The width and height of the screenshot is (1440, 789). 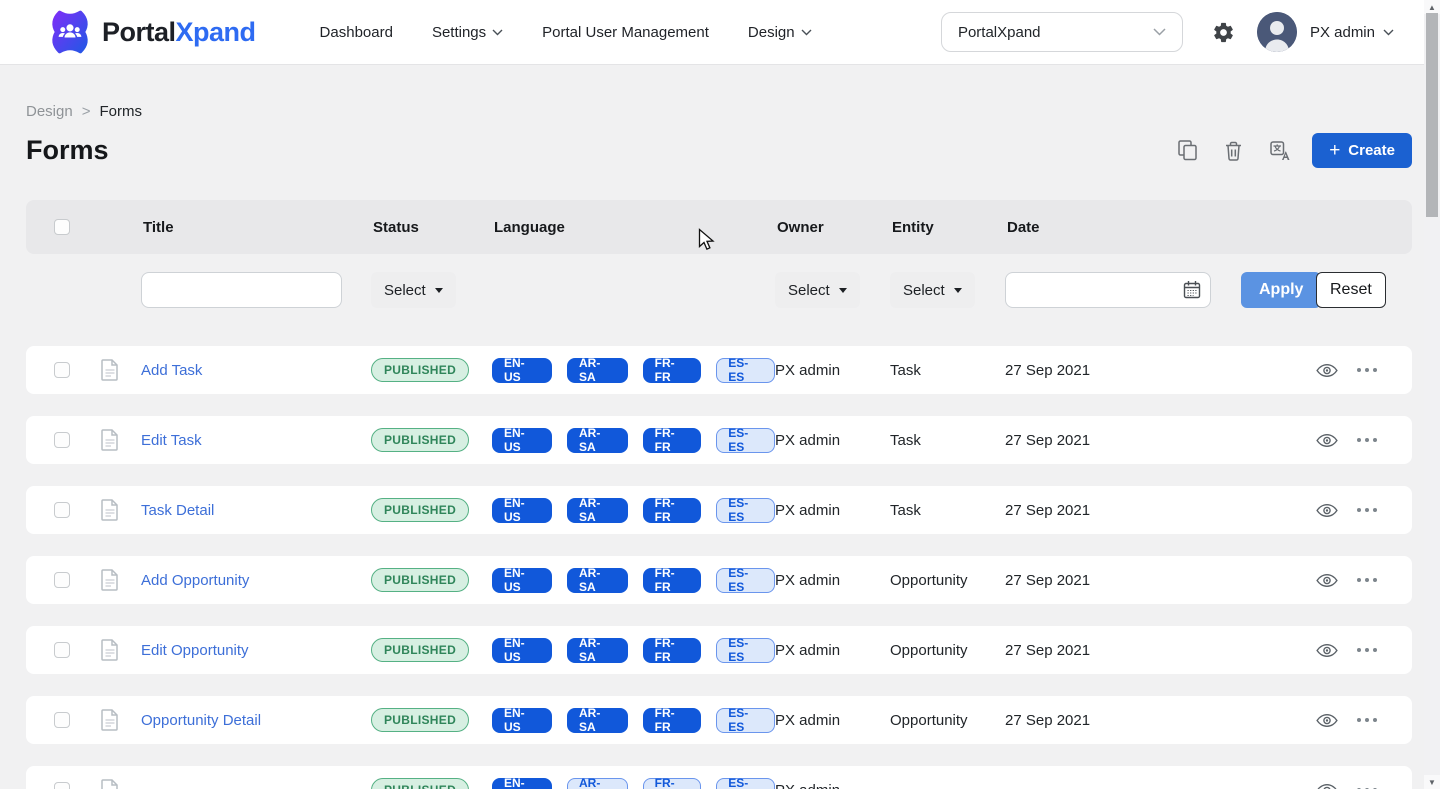 I want to click on nav-item-portal-user-management: Portal User Management, so click(x=625, y=32).